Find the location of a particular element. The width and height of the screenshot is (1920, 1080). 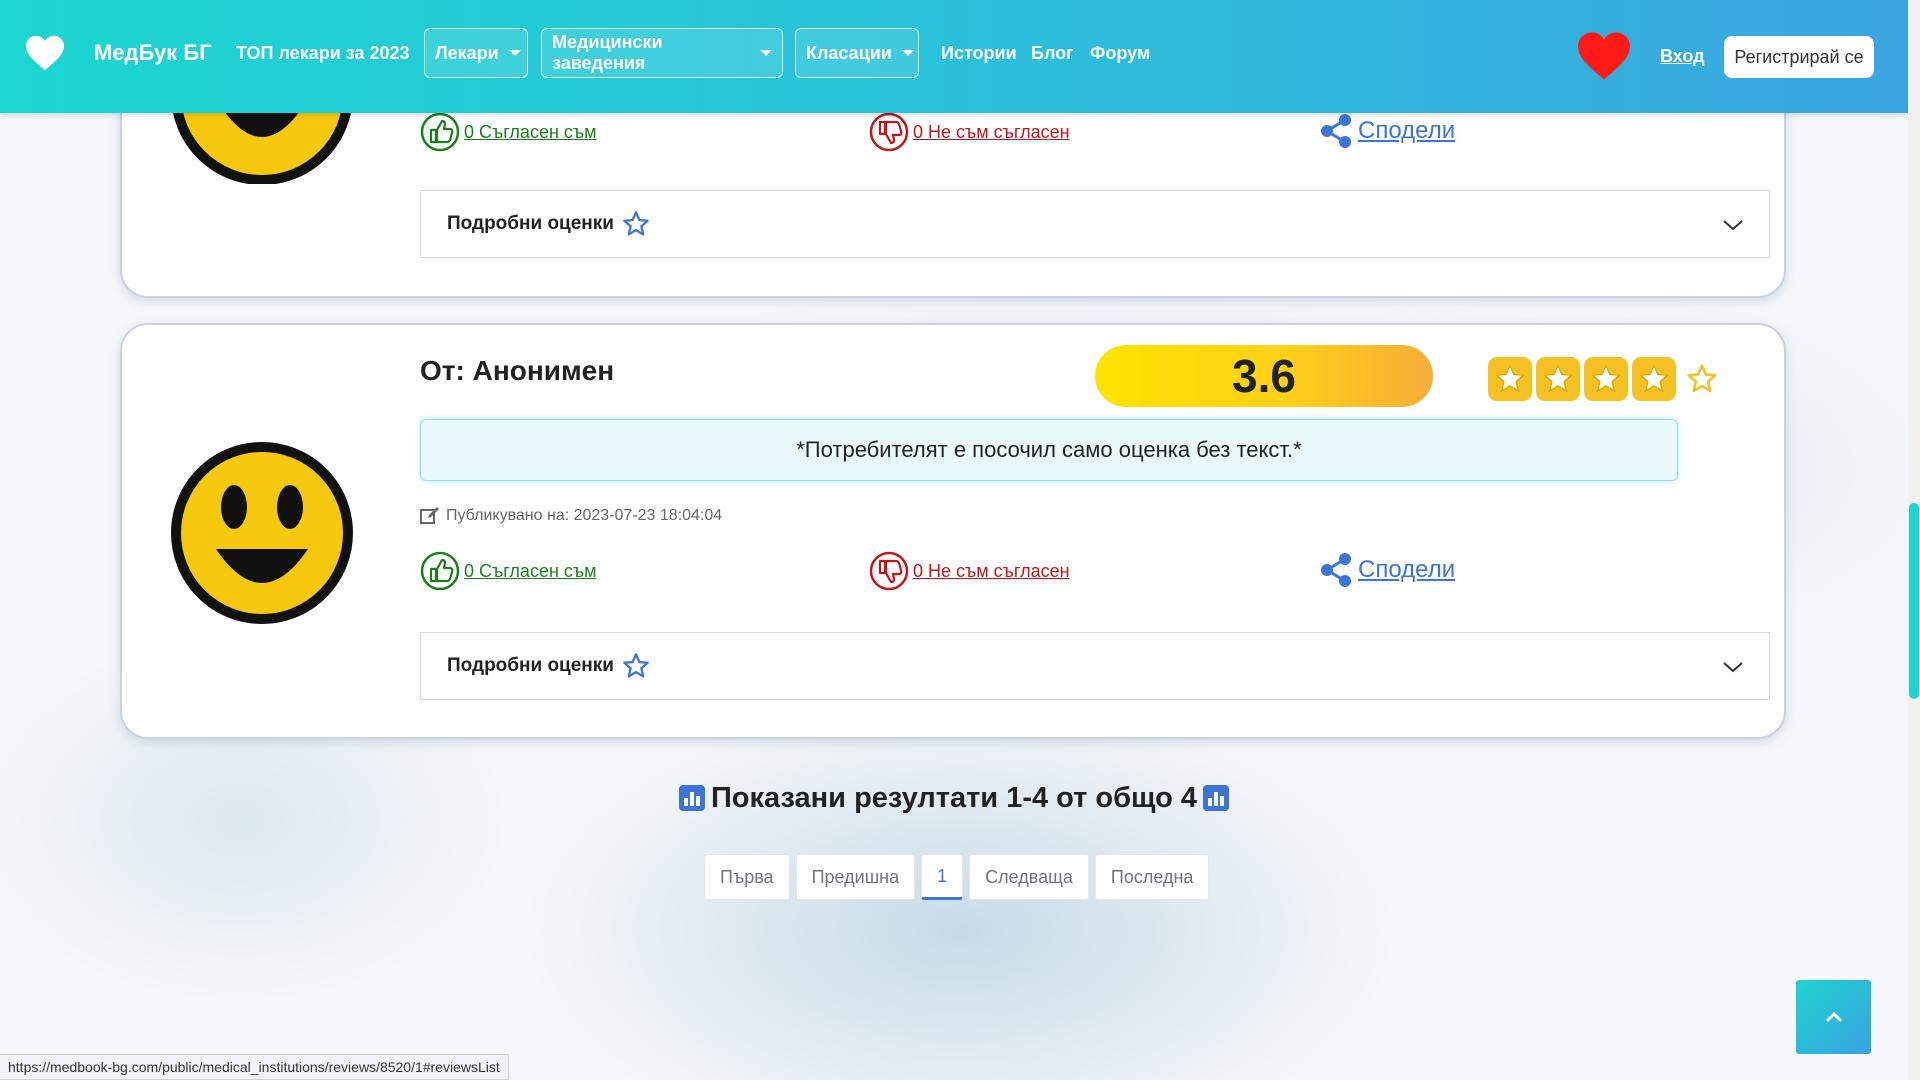

page-next-button: Следваща is located at coordinates (1029, 877).